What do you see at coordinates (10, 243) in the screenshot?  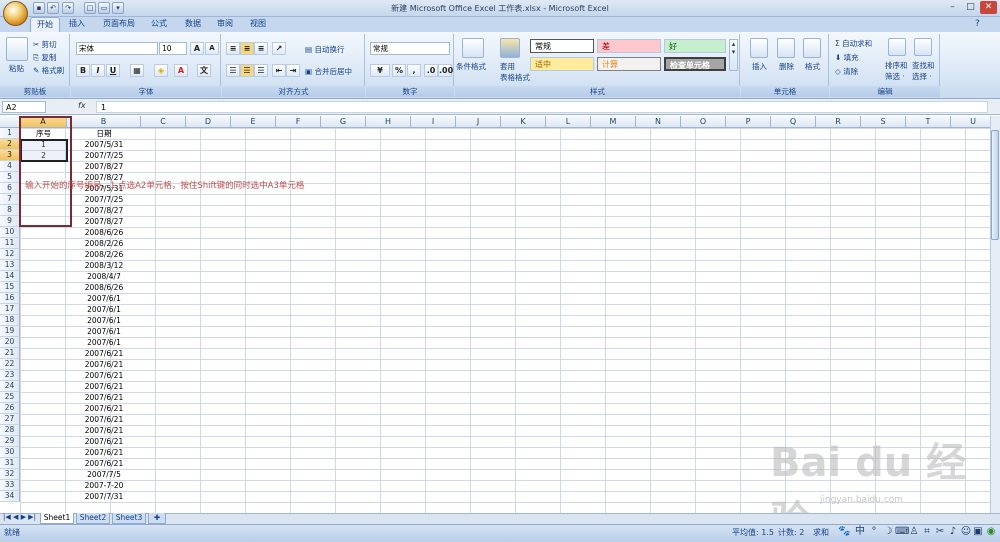 I see `row-header-11: 11` at bounding box center [10, 243].